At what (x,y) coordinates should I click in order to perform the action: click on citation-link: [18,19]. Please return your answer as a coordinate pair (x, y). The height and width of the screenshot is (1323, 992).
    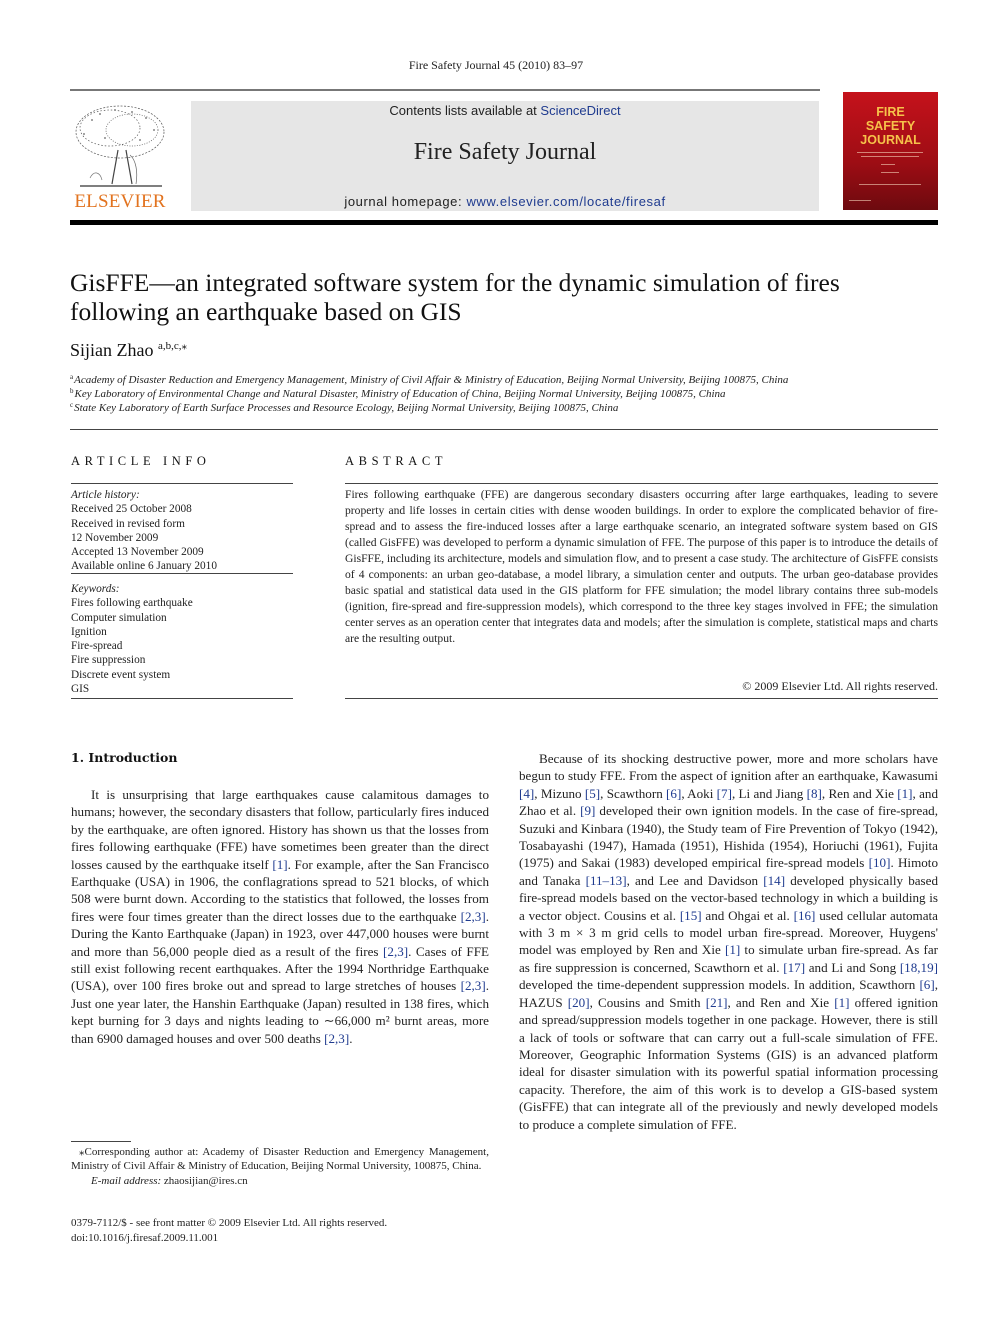
    Looking at the image, I should click on (919, 967).